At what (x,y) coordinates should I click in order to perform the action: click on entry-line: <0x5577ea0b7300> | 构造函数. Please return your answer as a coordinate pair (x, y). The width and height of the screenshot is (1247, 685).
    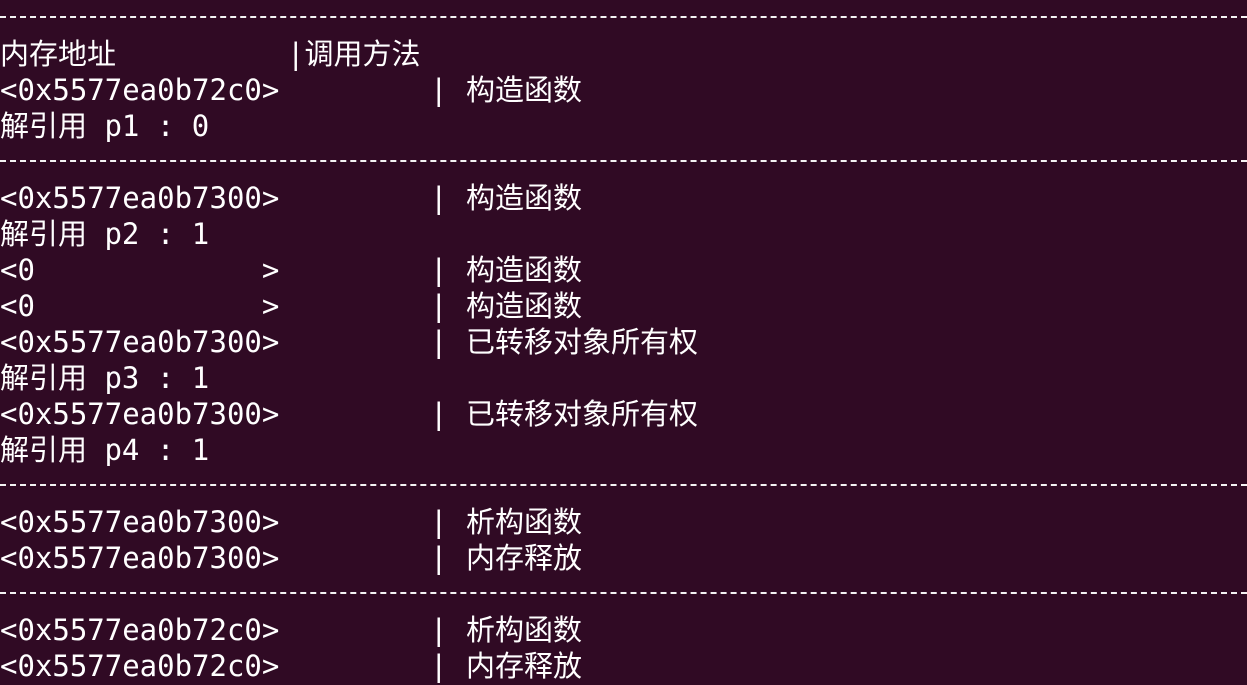
    Looking at the image, I should click on (623, 198).